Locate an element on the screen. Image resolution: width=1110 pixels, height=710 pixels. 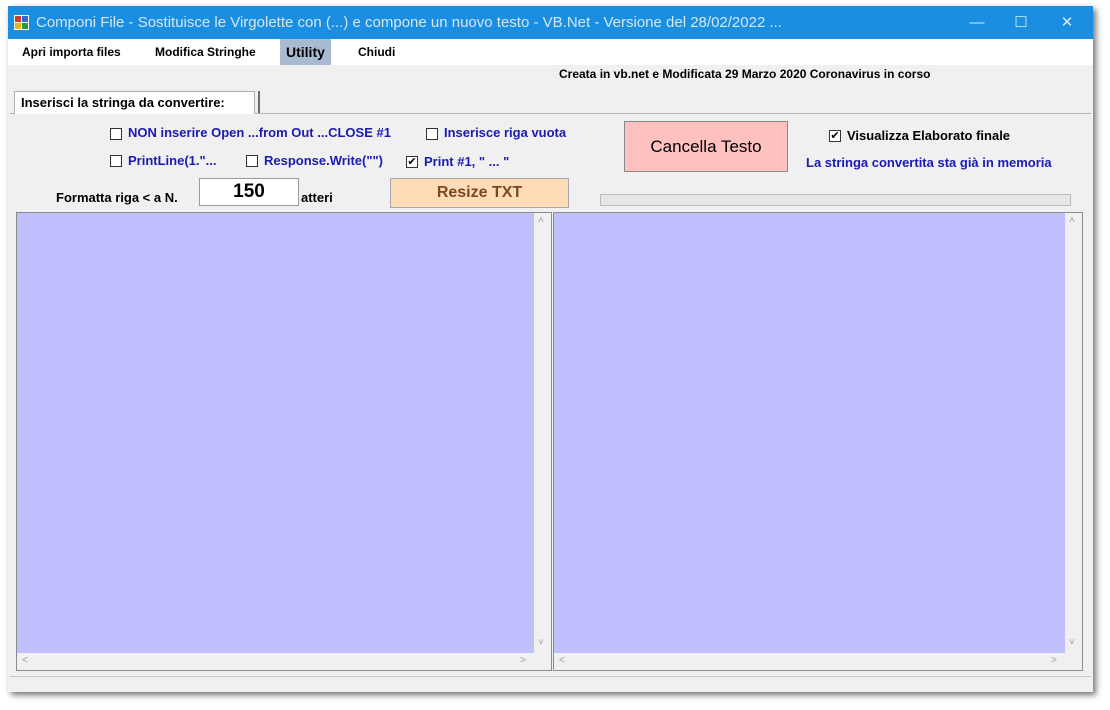
output-vertical-scrollbar: ˄ ˅ is located at coordinates (1073, 433).